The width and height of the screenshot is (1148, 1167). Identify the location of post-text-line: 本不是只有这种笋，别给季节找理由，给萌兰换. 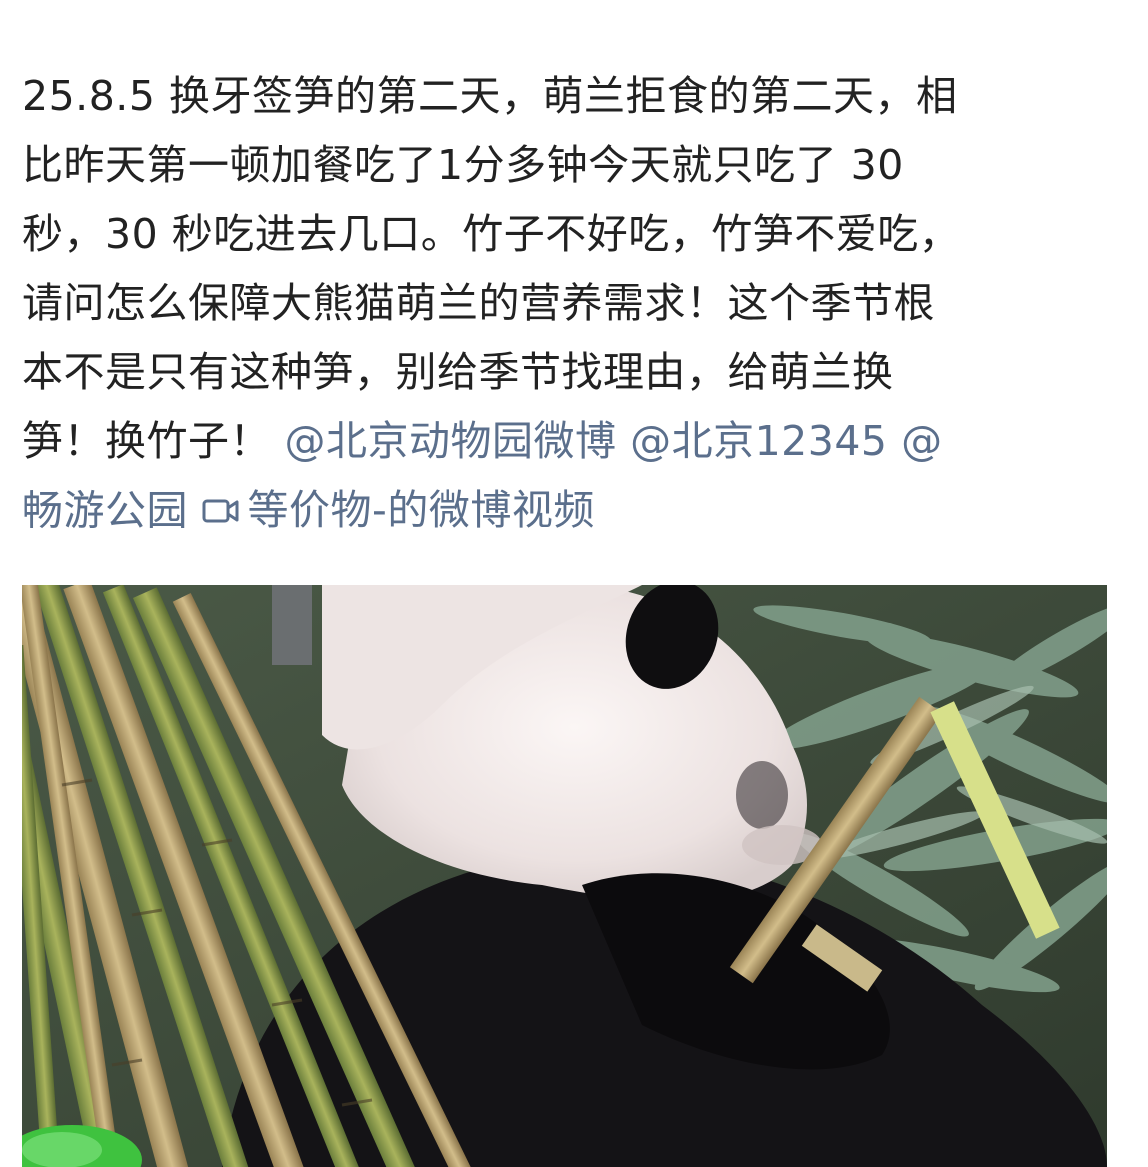
(458, 372).